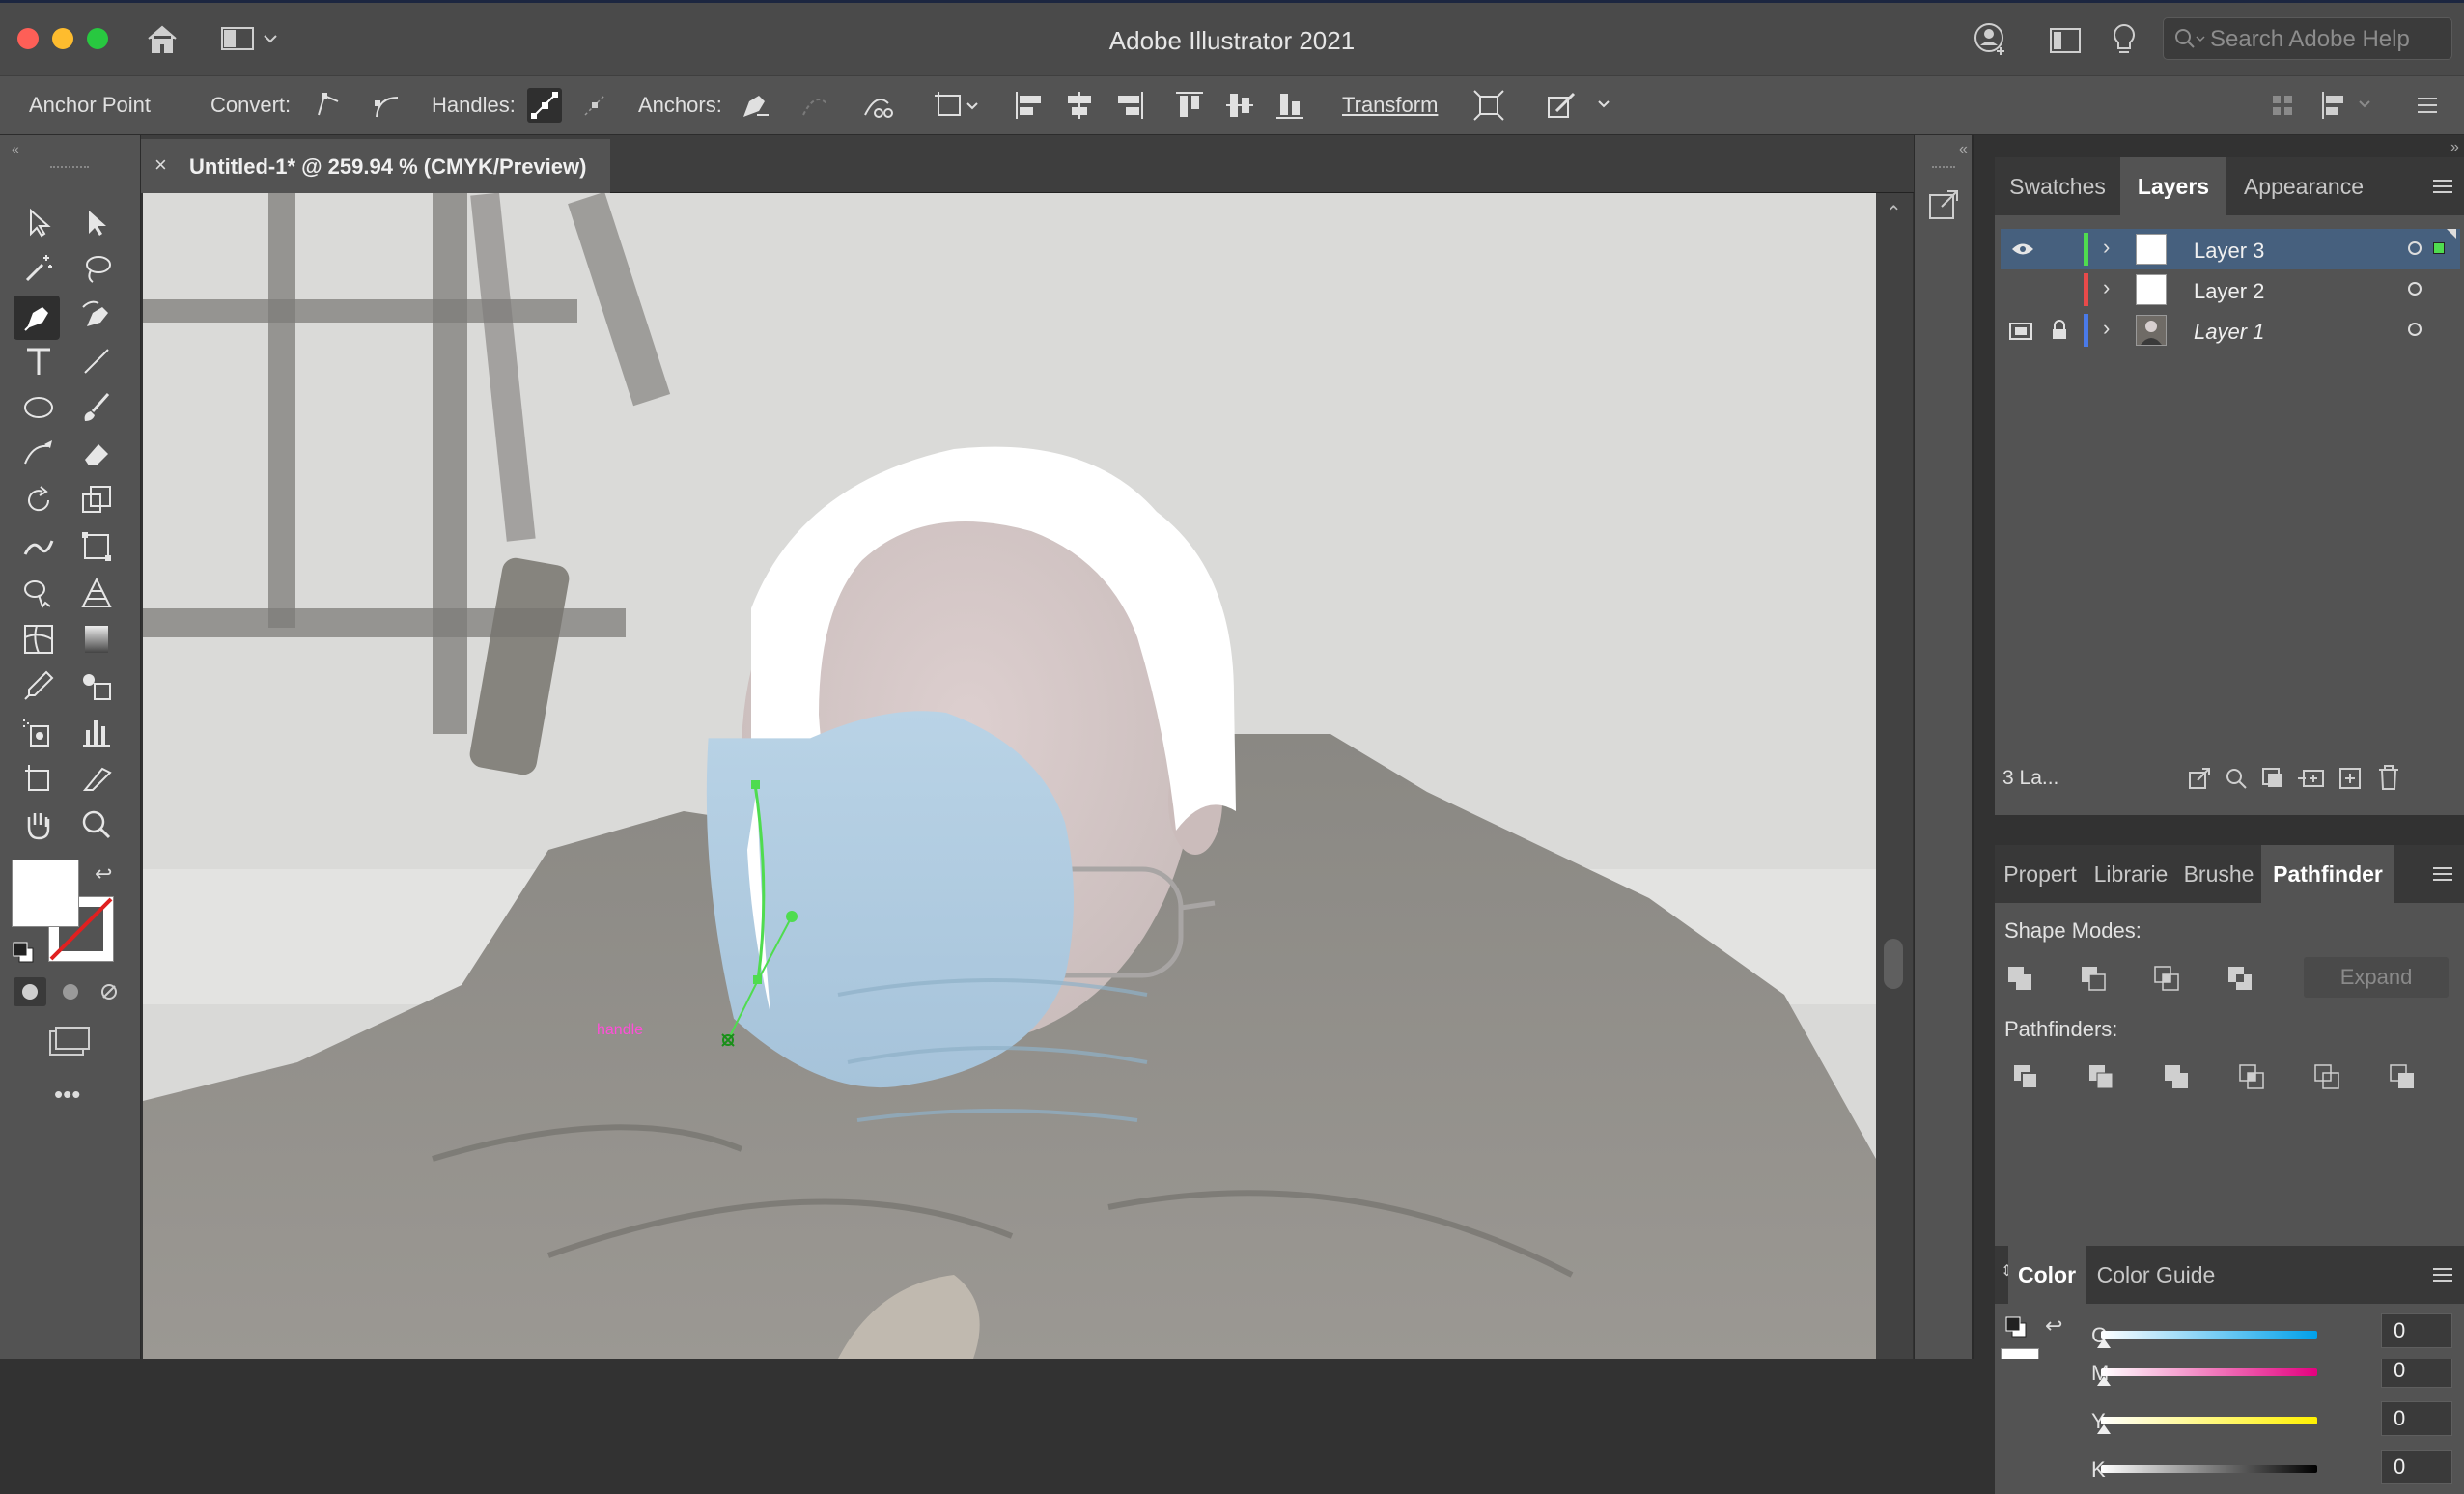 The image size is (2464, 1494). I want to click on tab-libraries: Librarie, so click(2131, 874).